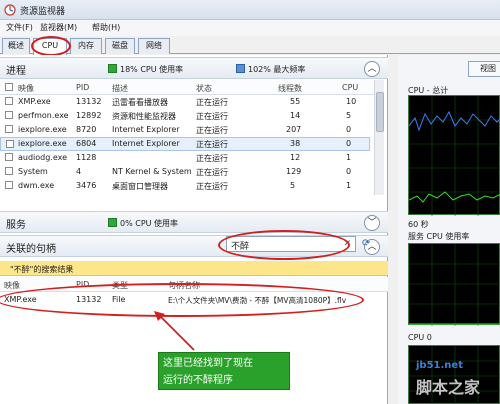 The width and height of the screenshot is (500, 404). Describe the element at coordinates (185, 116) in the screenshot. I see `process-row: perfmon.exe 12892 资源和性能监视器 正在运行 14 5` at that location.